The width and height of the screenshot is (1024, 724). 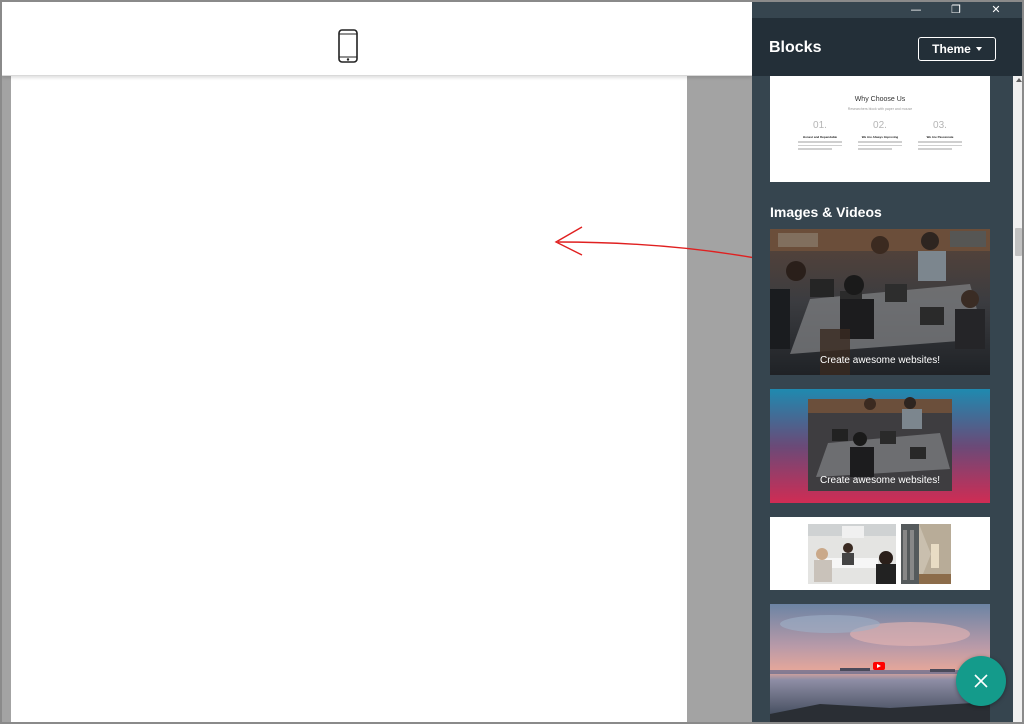 What do you see at coordinates (377, 39) in the screenshot?
I see `device-toolbar` at bounding box center [377, 39].